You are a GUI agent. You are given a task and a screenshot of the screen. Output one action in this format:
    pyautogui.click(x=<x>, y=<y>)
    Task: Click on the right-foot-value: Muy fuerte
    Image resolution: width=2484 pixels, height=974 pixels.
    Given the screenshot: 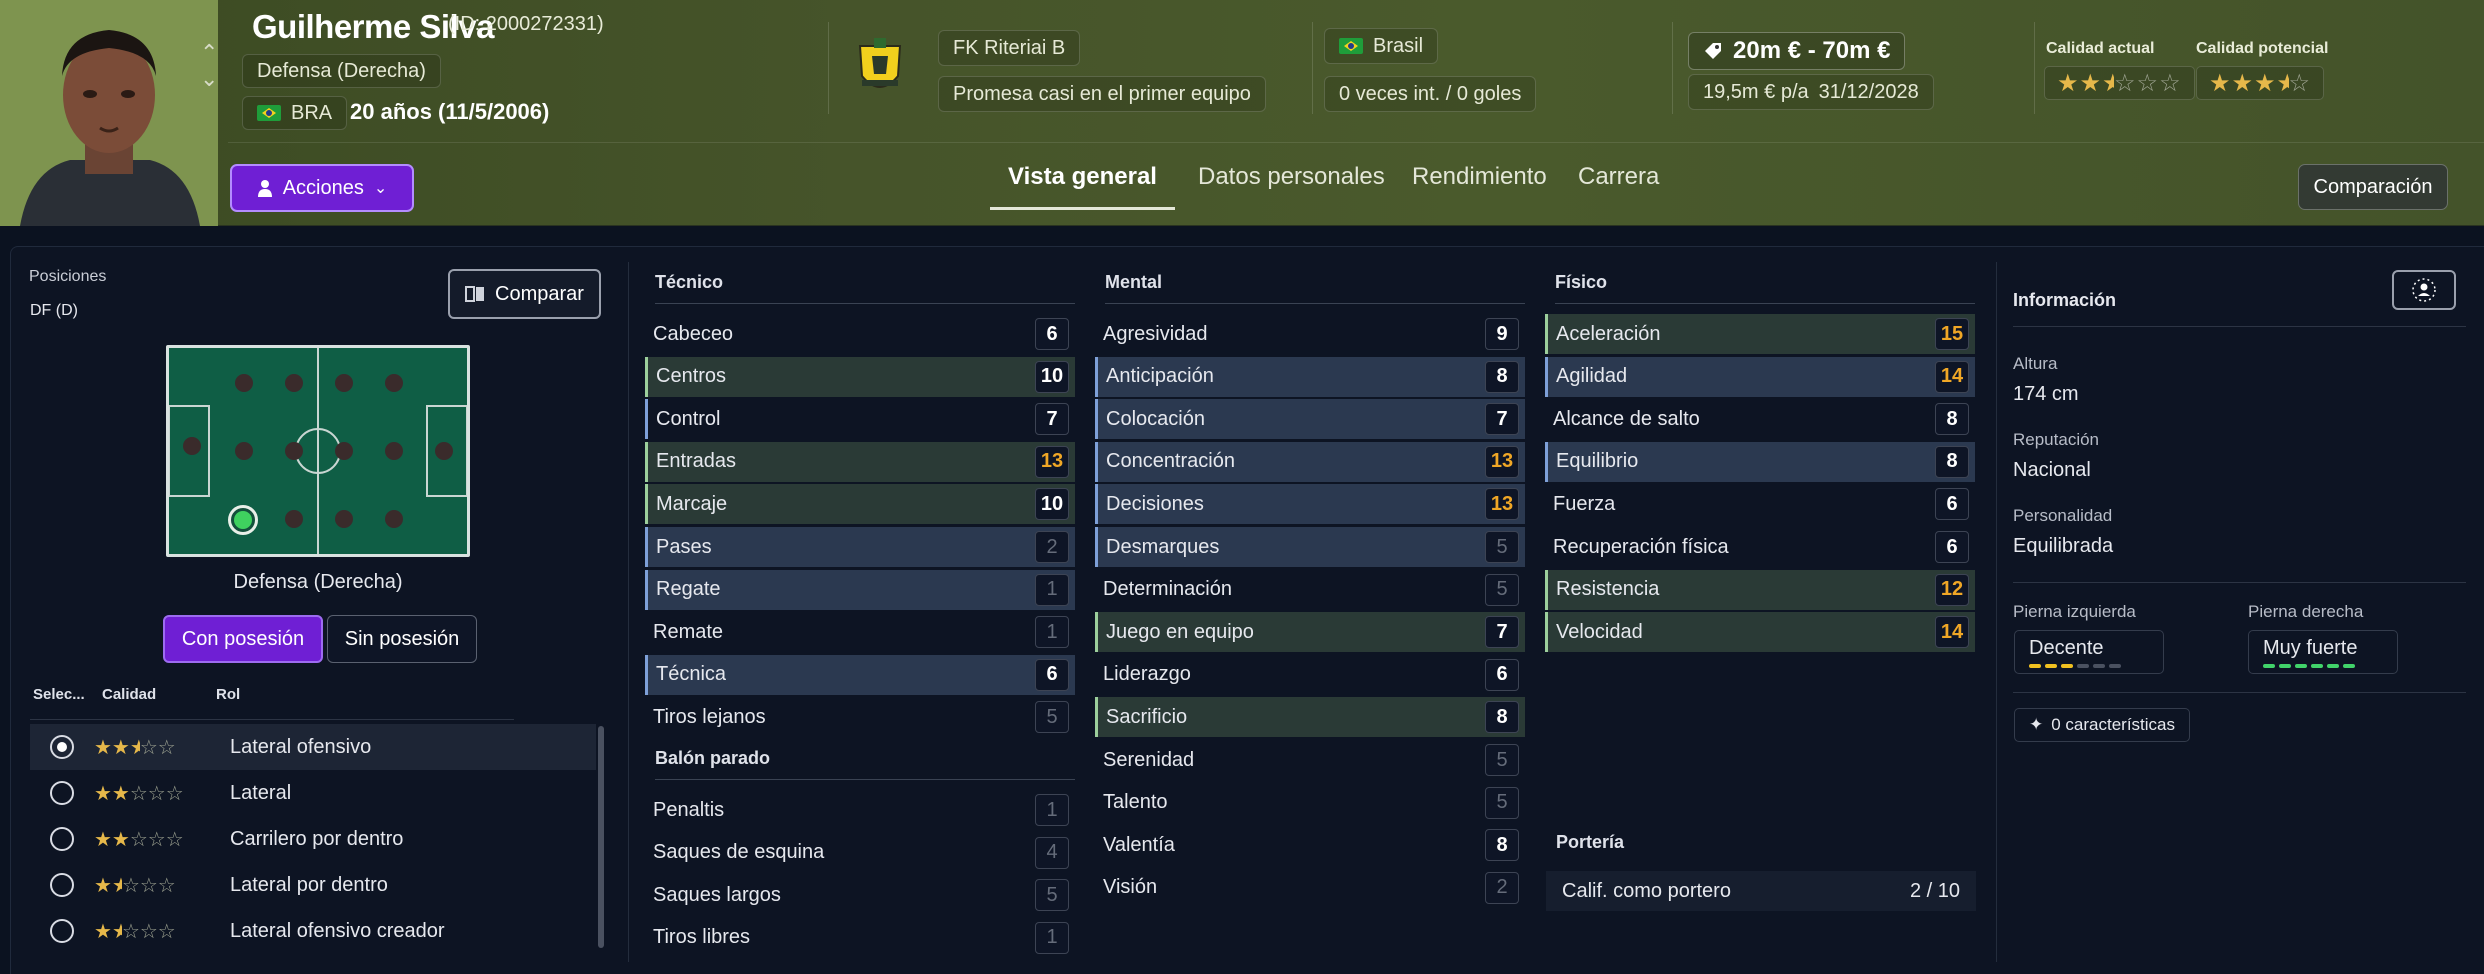 What is the action you would take?
    pyautogui.click(x=2310, y=647)
    